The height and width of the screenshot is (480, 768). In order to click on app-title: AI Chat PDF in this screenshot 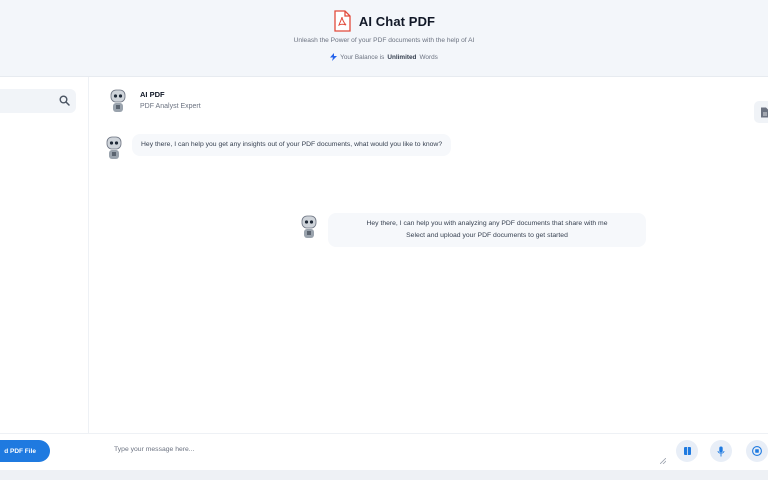, I will do `click(397, 21)`.